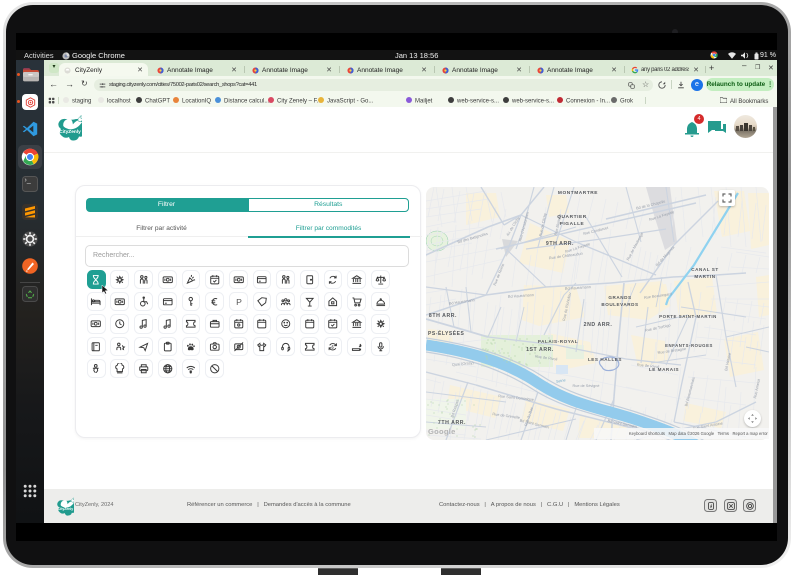  Describe the element at coordinates (689, 345) in the screenshot. I see `svg-text: ENFANTS-ROUGES` at that location.